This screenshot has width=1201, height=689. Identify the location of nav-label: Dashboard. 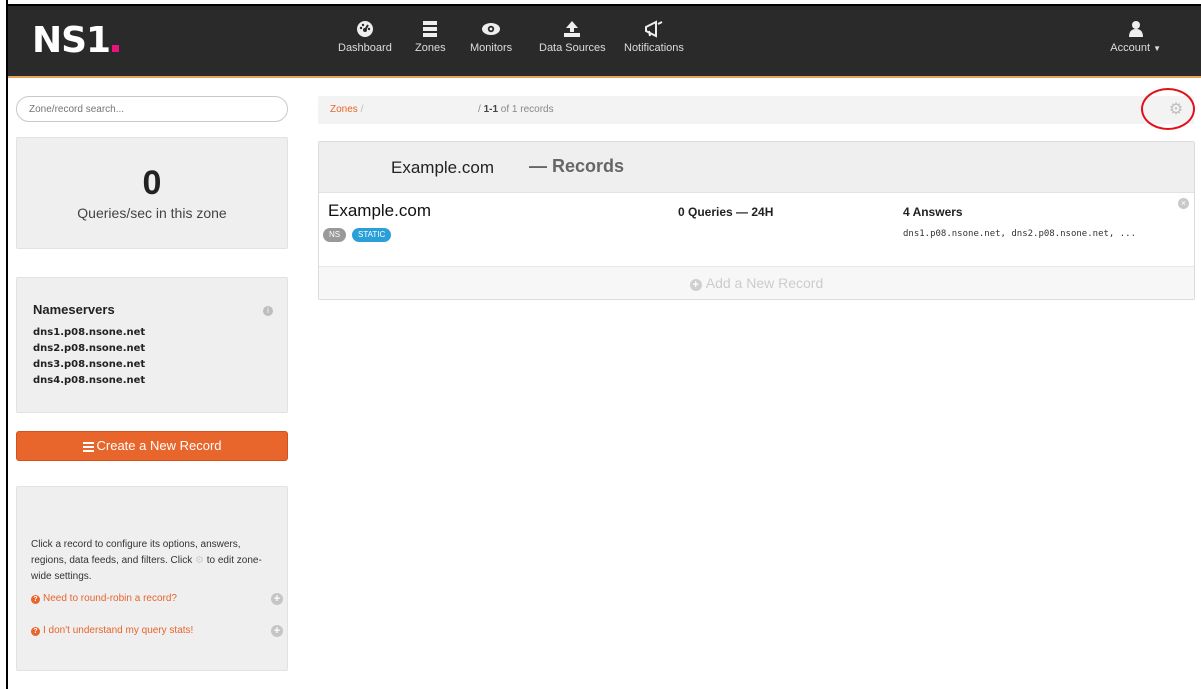
(365, 48).